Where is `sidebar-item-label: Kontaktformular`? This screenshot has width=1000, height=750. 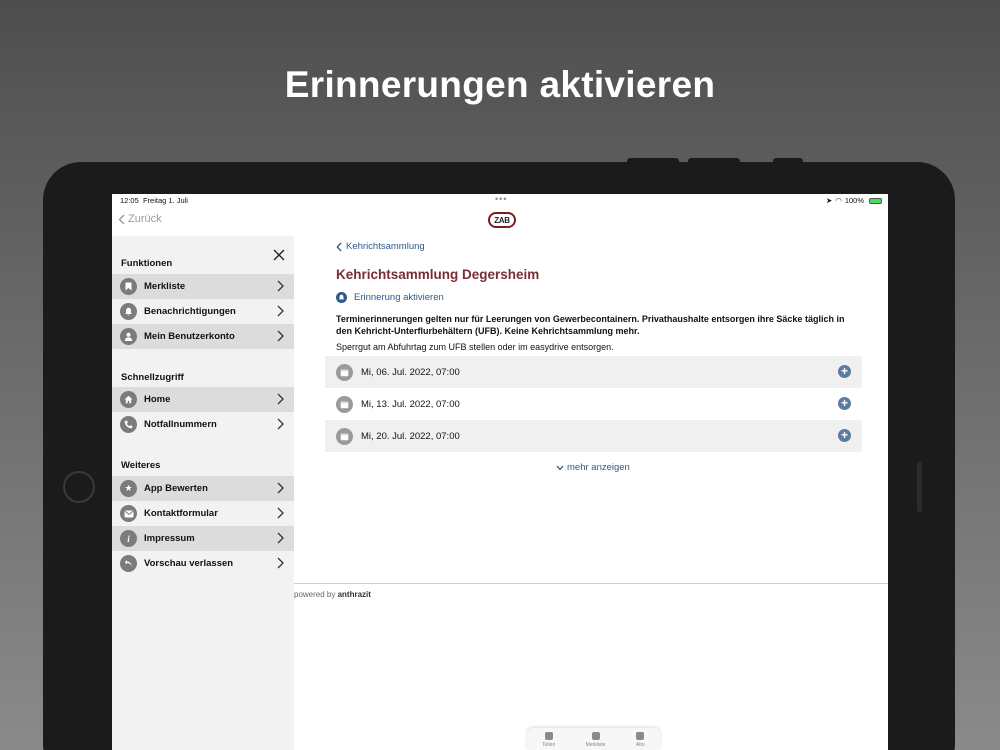
sidebar-item-label: Kontaktformular is located at coordinates (181, 513).